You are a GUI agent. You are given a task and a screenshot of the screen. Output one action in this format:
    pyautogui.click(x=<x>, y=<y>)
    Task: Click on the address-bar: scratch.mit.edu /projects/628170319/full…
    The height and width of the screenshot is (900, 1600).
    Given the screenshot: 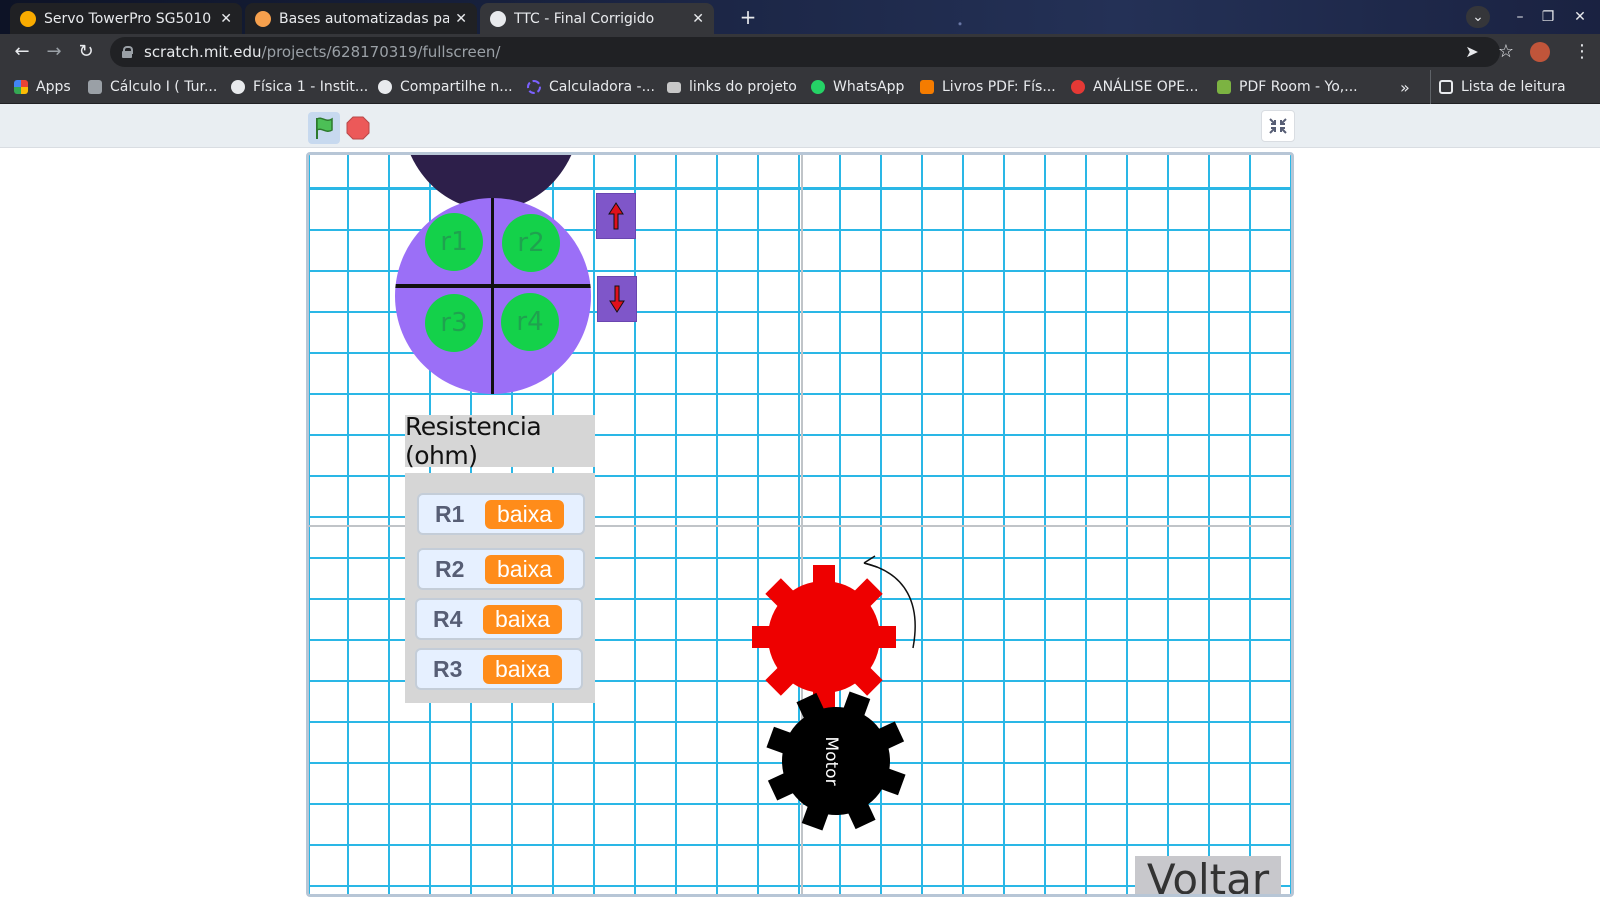 What is the action you would take?
    pyautogui.click(x=805, y=52)
    